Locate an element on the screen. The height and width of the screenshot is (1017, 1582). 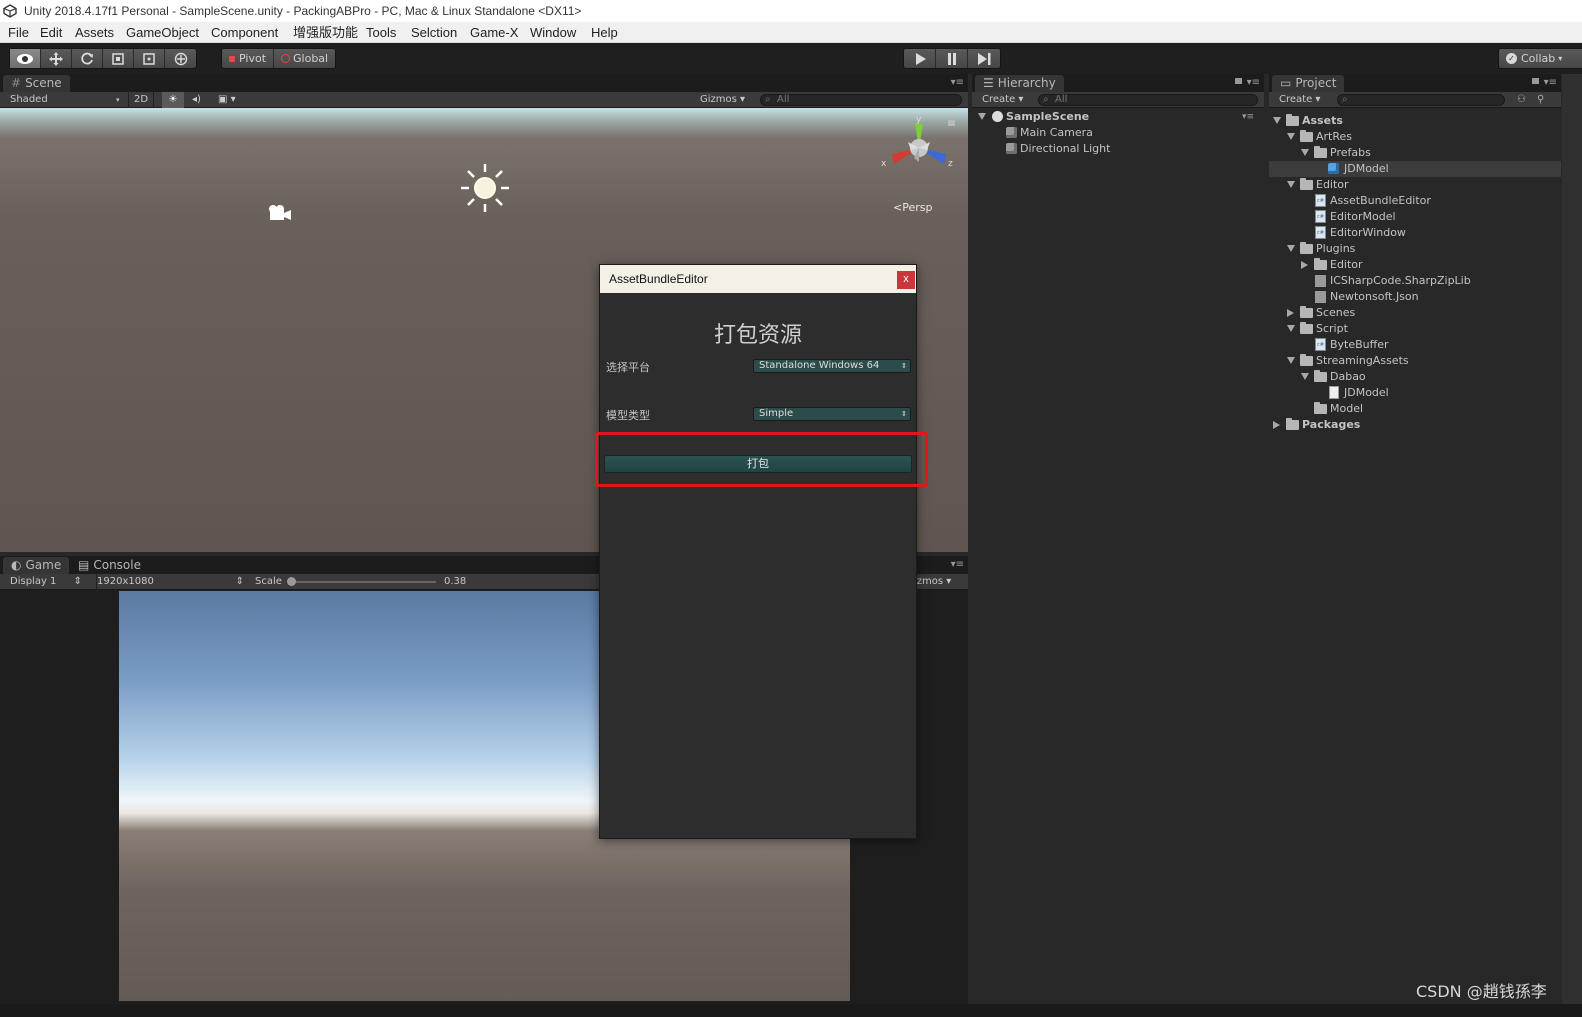
project-folder-packages: Packages is located at coordinates (1415, 425).